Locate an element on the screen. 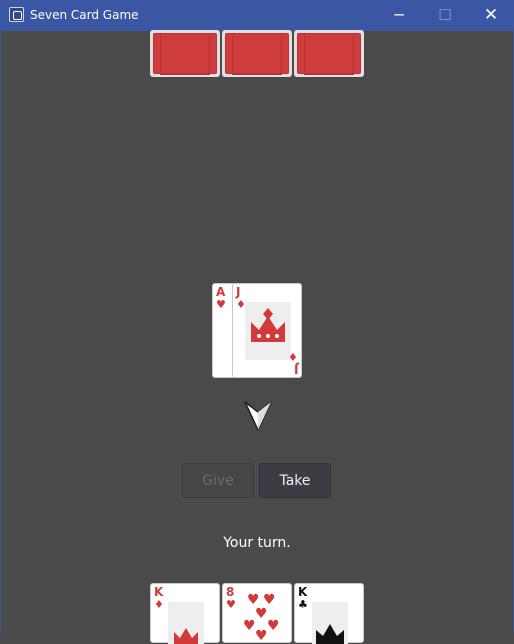  card-rank: 8 is located at coordinates (230, 592).